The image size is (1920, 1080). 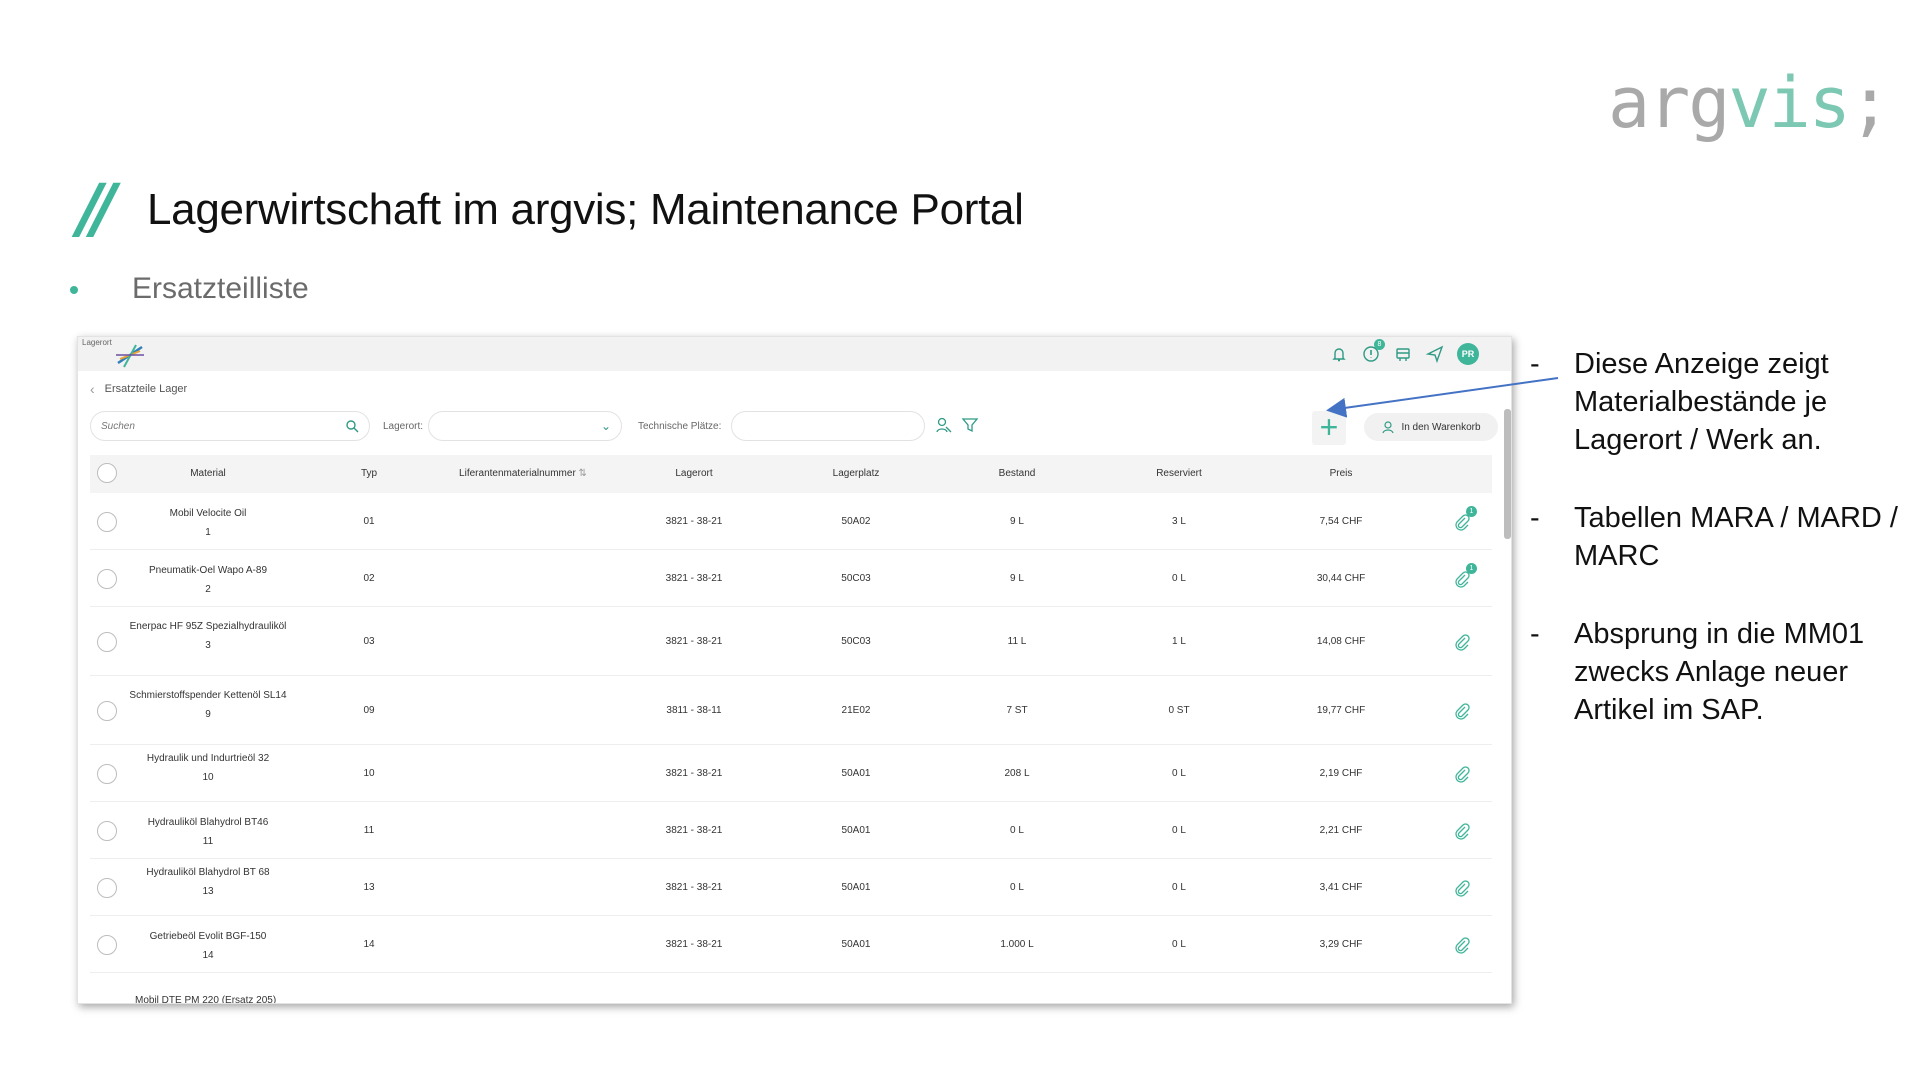 What do you see at coordinates (856, 641) in the screenshot?
I see `lagerplatz-cell: 50C03` at bounding box center [856, 641].